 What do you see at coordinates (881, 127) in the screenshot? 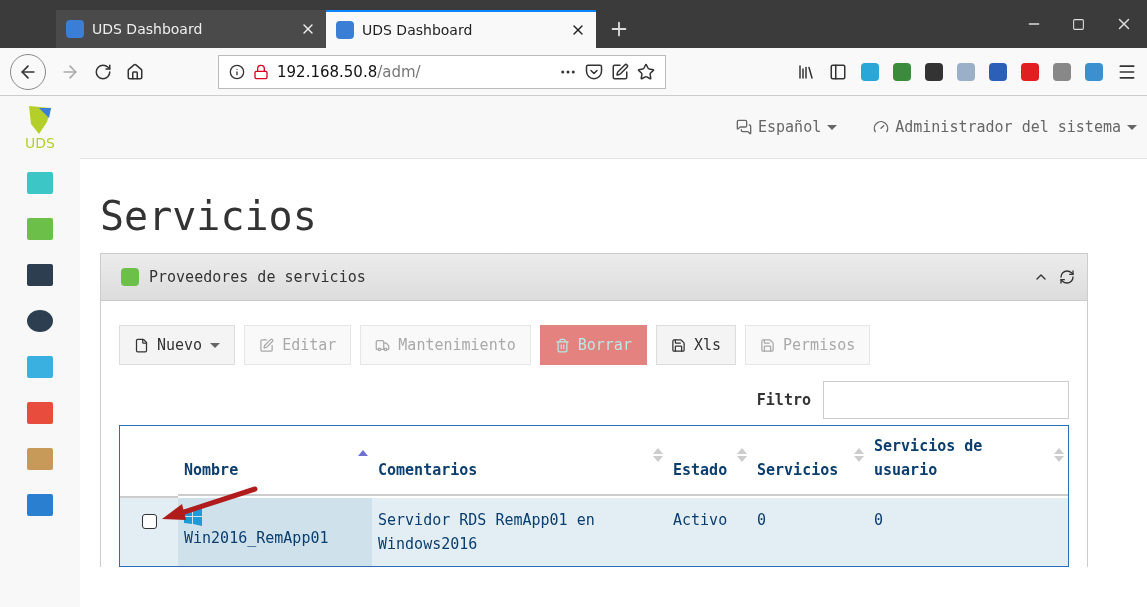
I see `dashboard-icon` at bounding box center [881, 127].